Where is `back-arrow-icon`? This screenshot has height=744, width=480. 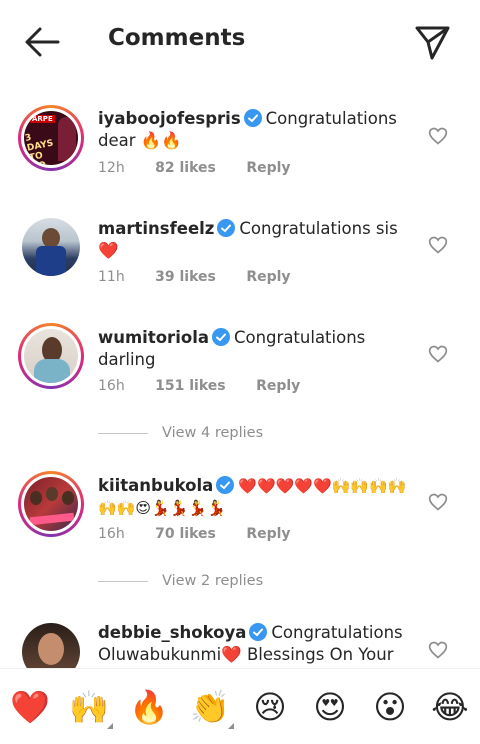 back-arrow-icon is located at coordinates (42, 42).